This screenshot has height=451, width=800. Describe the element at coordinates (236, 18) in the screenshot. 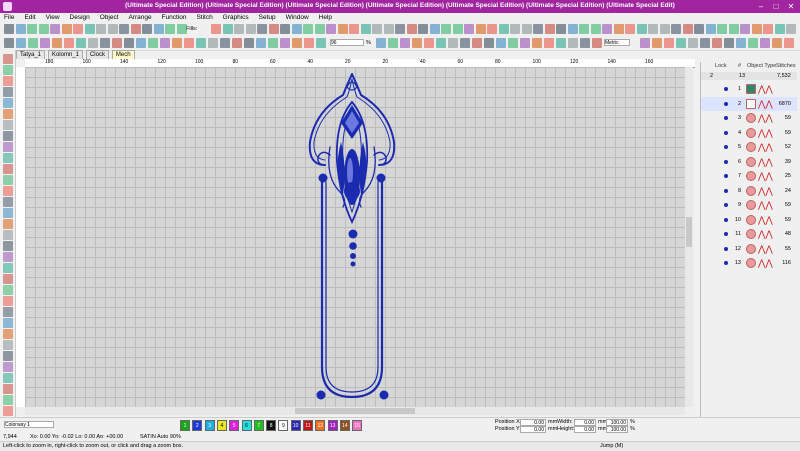

I see `menu-graphics: Graphics` at that location.